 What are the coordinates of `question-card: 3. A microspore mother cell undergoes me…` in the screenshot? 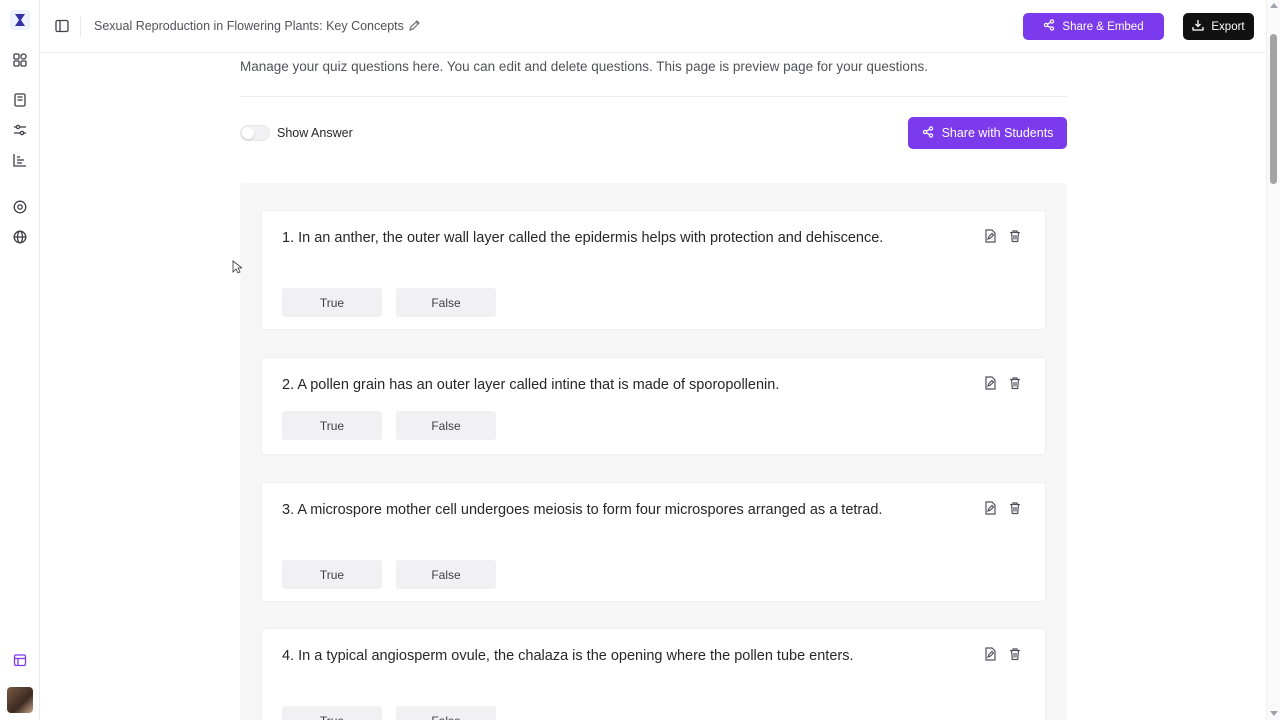 It's located at (653, 542).